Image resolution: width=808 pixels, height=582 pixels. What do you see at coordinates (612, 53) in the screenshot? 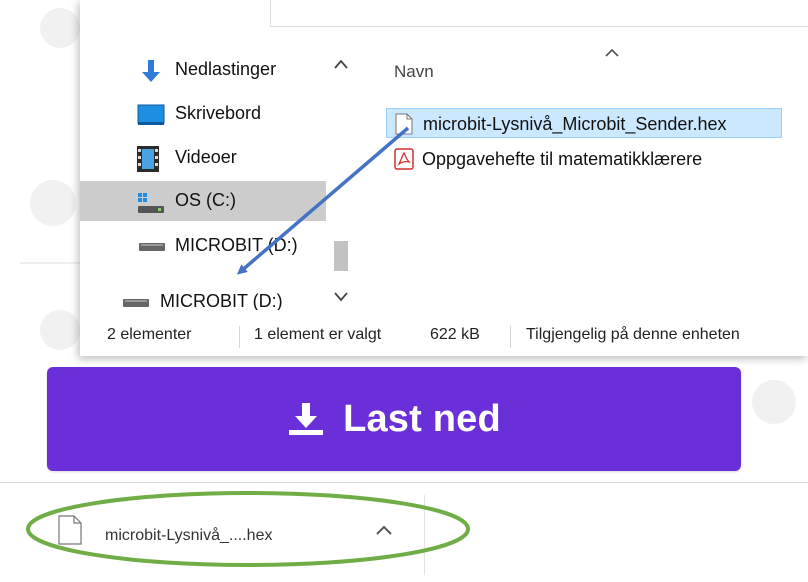
I see `sort-ascending-icon` at bounding box center [612, 53].